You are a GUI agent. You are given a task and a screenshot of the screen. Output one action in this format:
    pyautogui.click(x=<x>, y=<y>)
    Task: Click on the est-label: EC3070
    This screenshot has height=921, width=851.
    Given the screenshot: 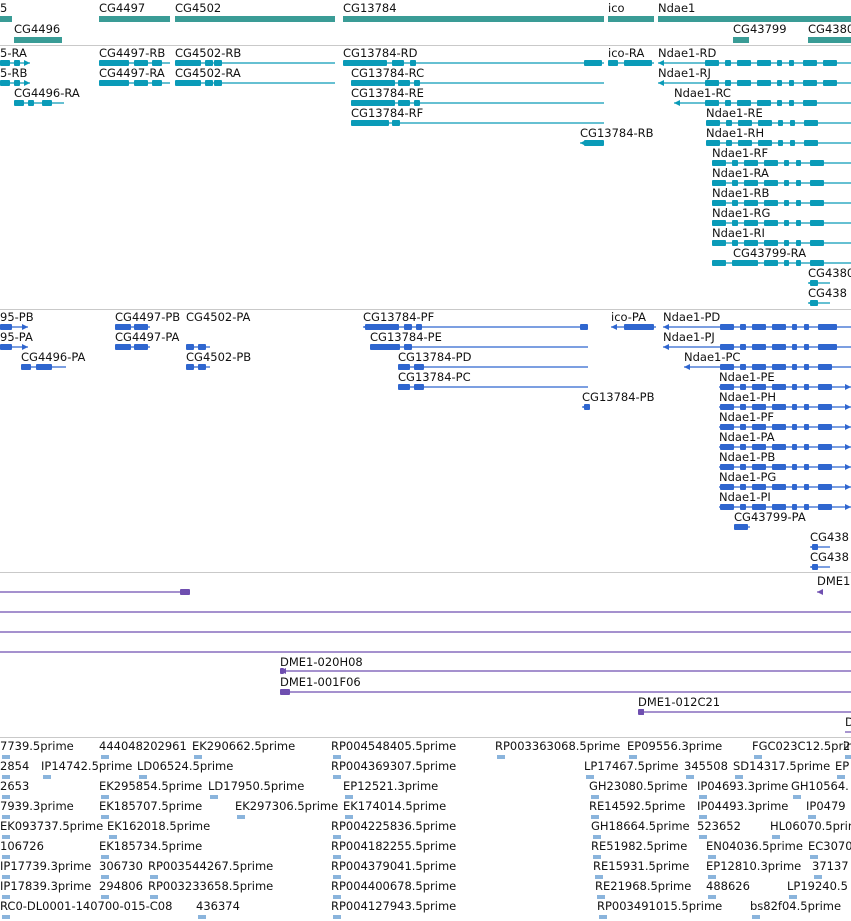 What is the action you would take?
    pyautogui.click(x=829, y=846)
    